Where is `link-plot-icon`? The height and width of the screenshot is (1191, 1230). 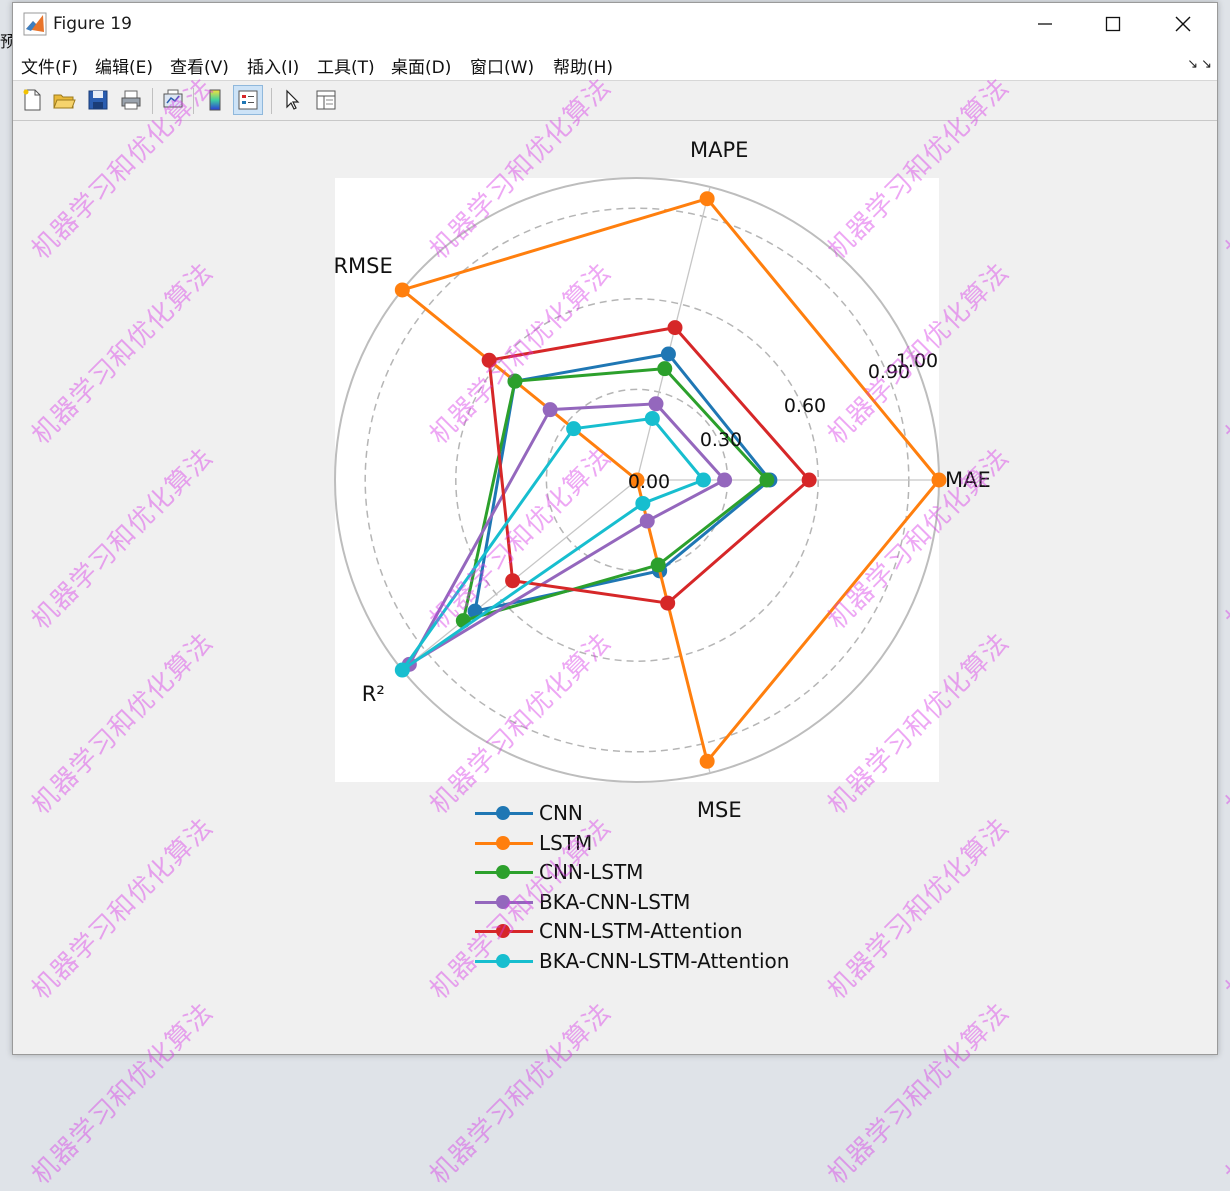
link-plot-icon is located at coordinates (173, 98).